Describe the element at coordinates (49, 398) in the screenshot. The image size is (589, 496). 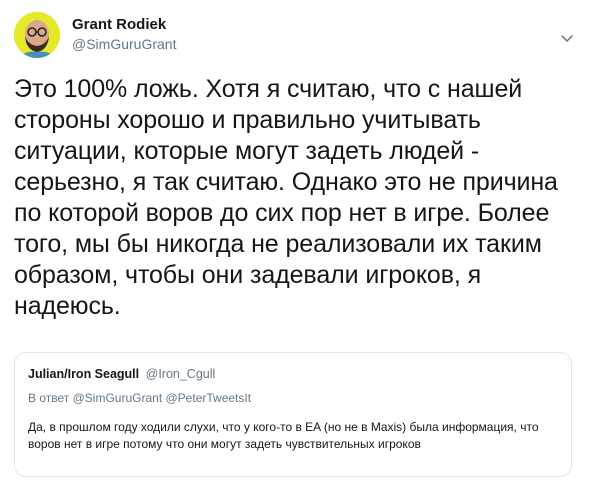
I see `reply-prefix: В ответ` at that location.